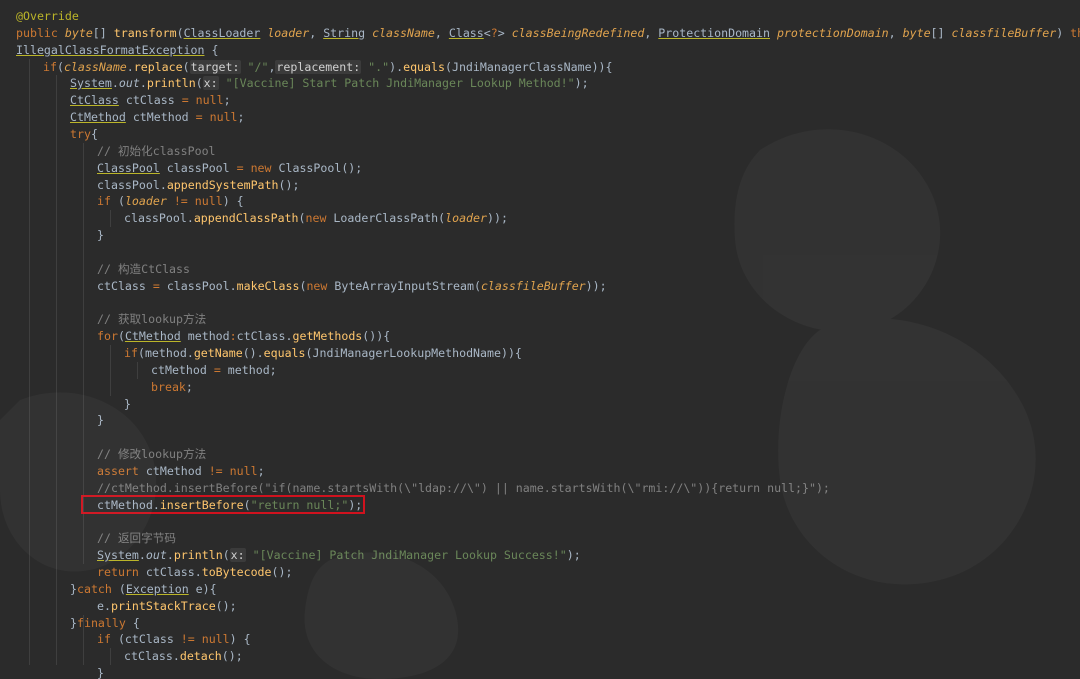 This screenshot has width=1080, height=679. Describe the element at coordinates (152, 336) in the screenshot. I see `code-token: CtMethod` at that location.